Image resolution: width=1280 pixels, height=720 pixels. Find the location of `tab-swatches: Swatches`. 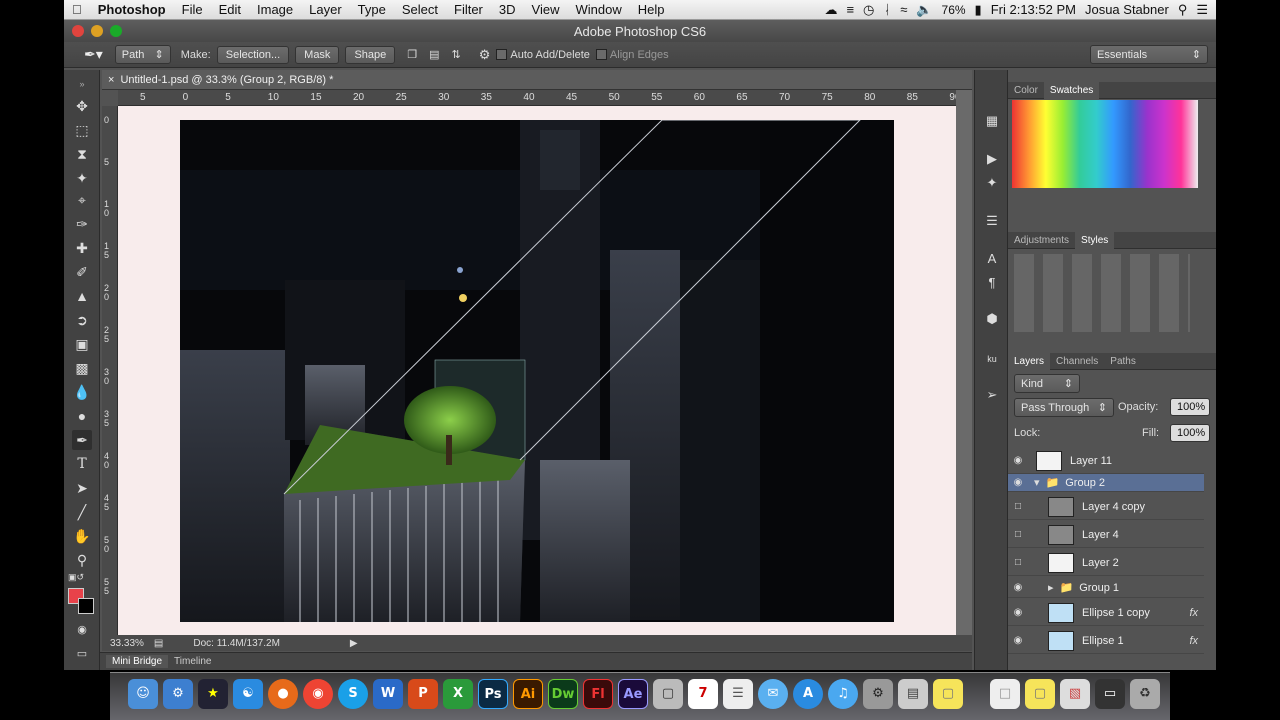

tab-swatches: Swatches is located at coordinates (1071, 90).